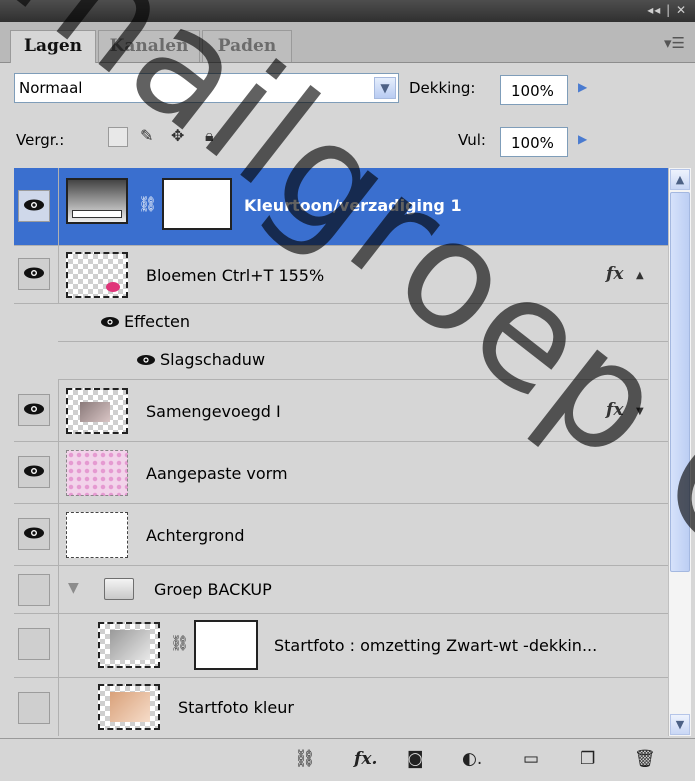 The image size is (695, 781). What do you see at coordinates (73, 588) in the screenshot?
I see `expand-triangle-icon: ▼` at bounding box center [73, 588].